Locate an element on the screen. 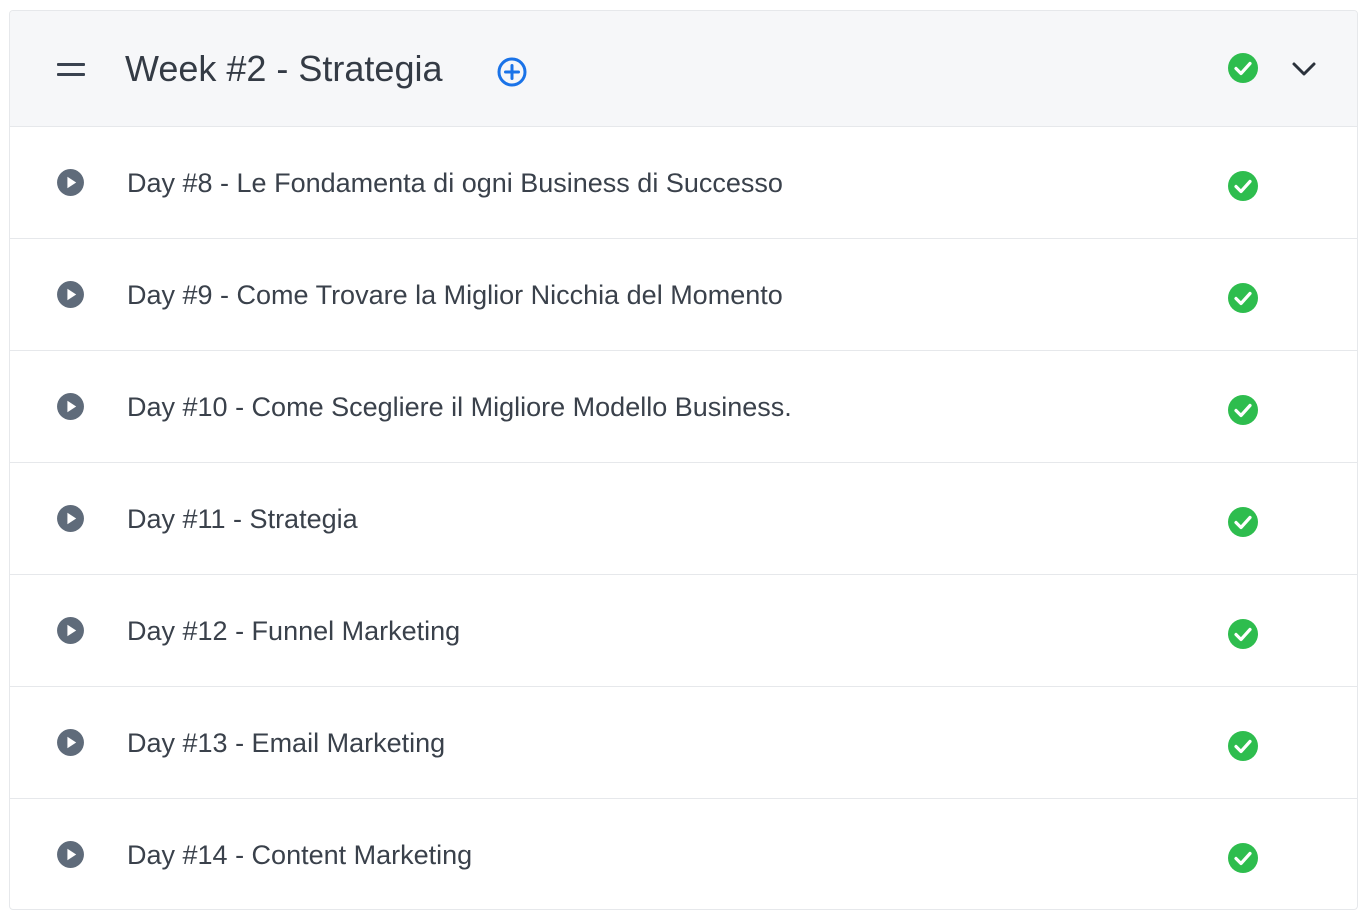 The image size is (1369, 920). section-complete-check-icon is located at coordinates (1243, 68).